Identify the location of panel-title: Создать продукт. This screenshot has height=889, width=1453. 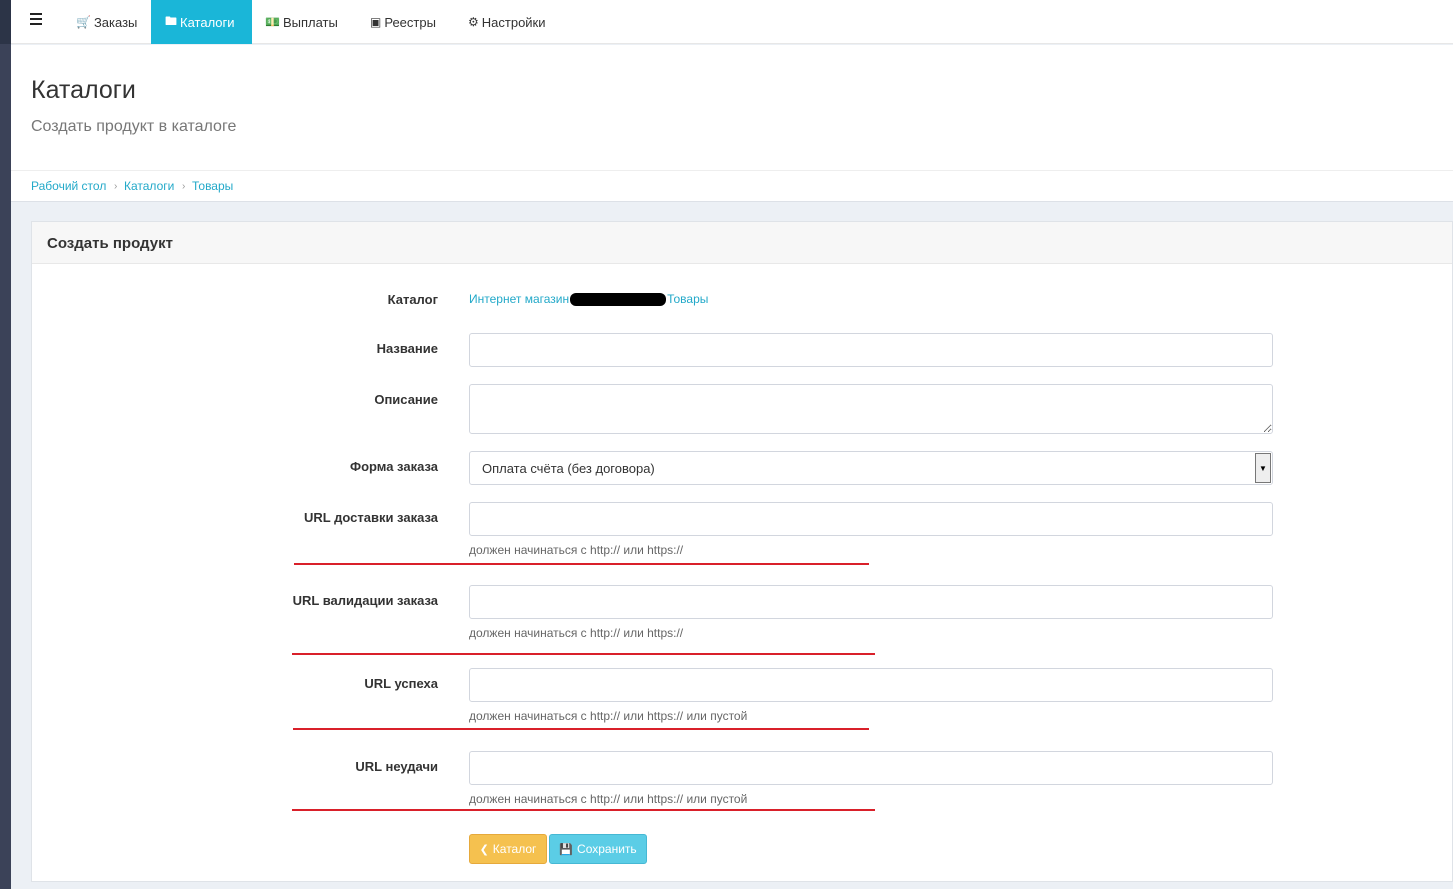
(110, 243).